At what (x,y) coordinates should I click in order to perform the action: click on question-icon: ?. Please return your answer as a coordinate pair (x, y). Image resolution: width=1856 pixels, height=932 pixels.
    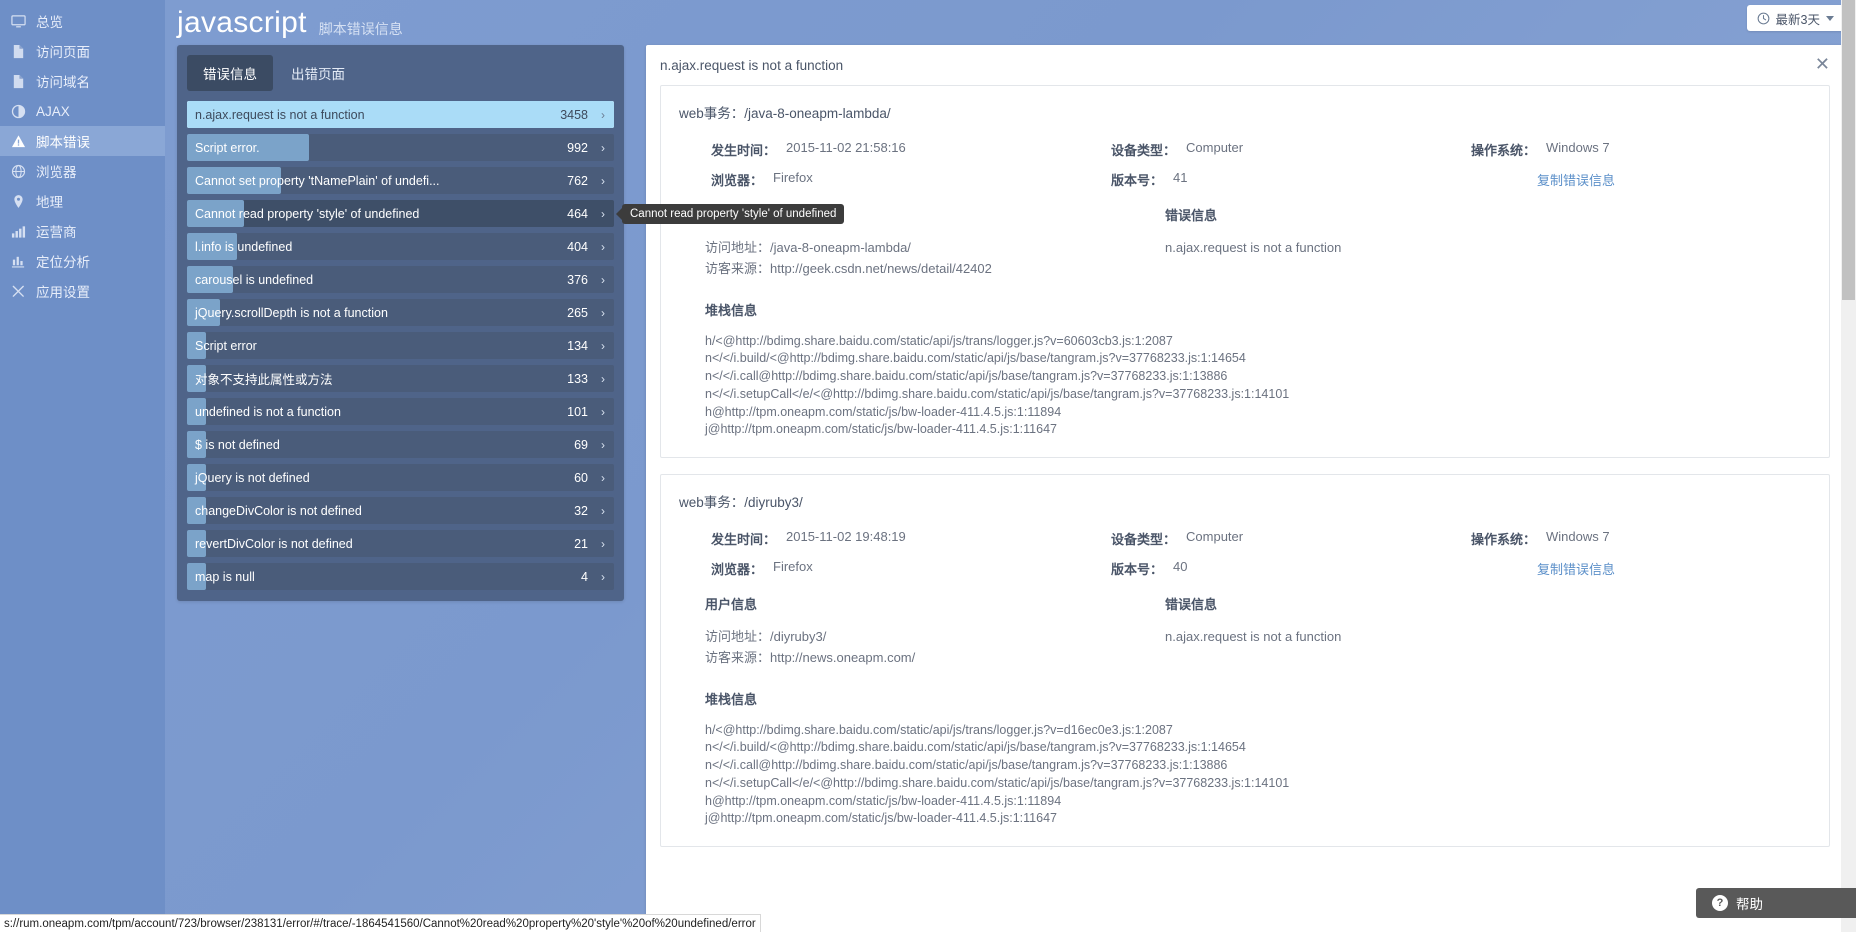
    Looking at the image, I should click on (1720, 903).